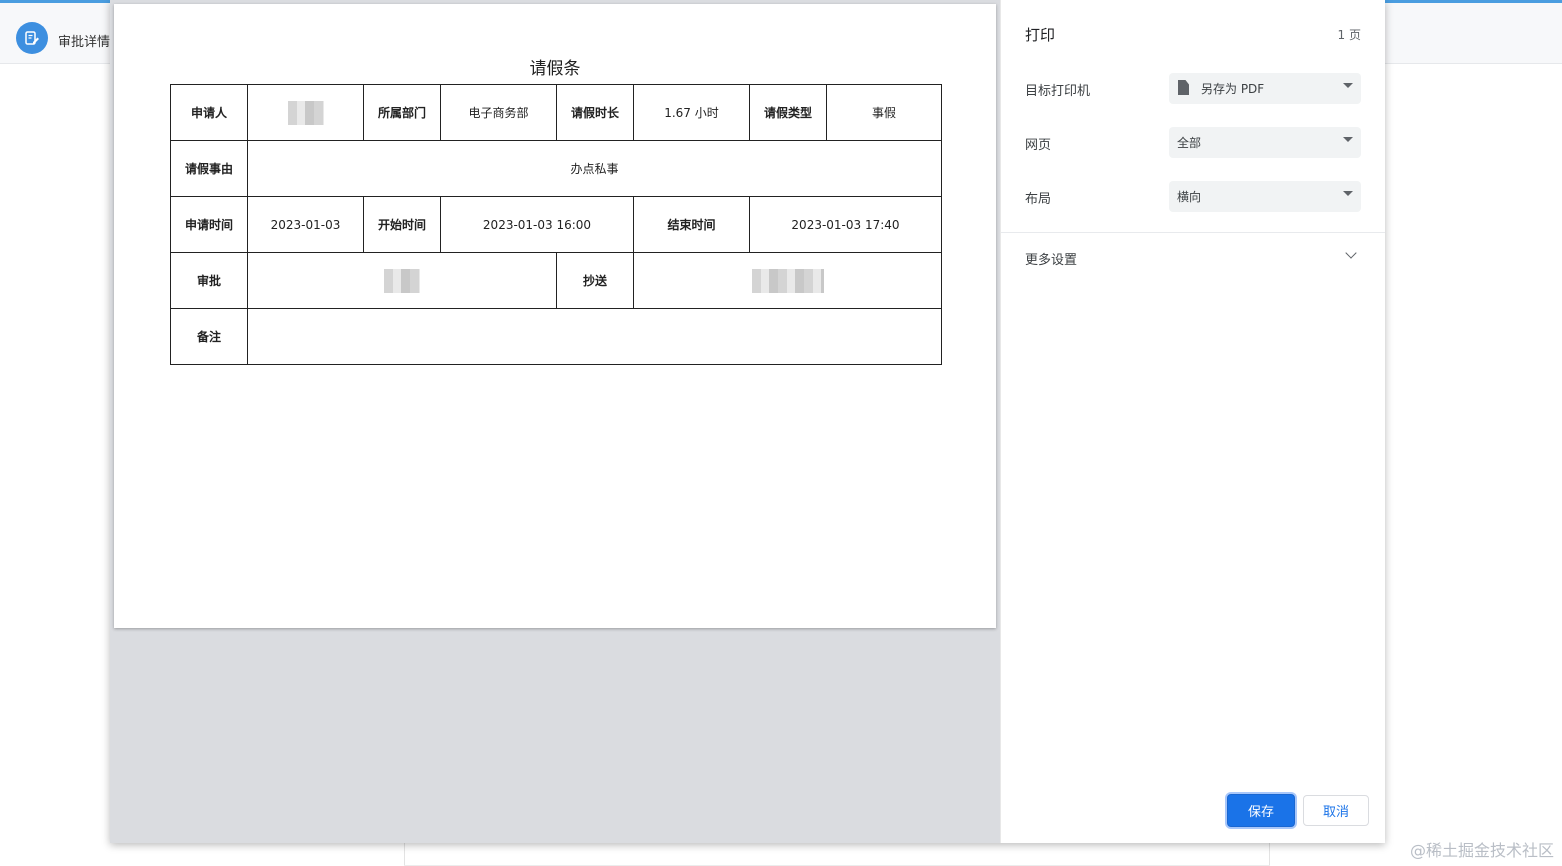 This screenshot has height=866, width=1562. I want to click on pdf-file-icon, so click(1183, 87).